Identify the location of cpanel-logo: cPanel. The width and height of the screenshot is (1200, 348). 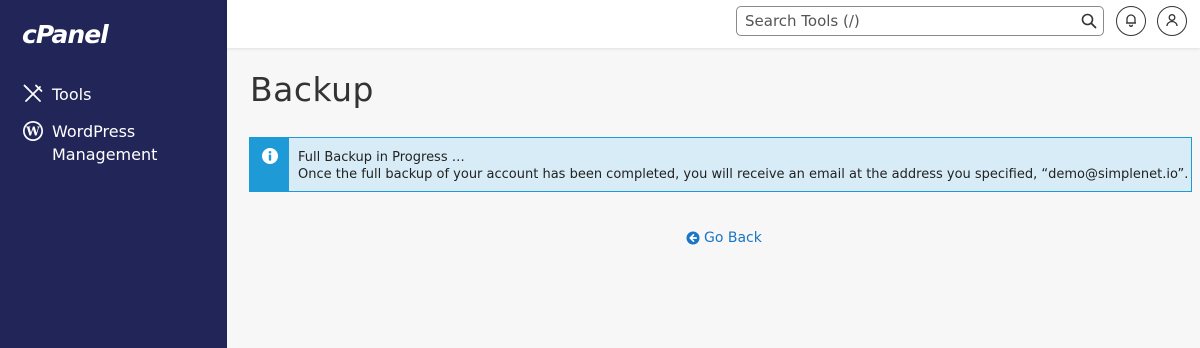
(65, 34).